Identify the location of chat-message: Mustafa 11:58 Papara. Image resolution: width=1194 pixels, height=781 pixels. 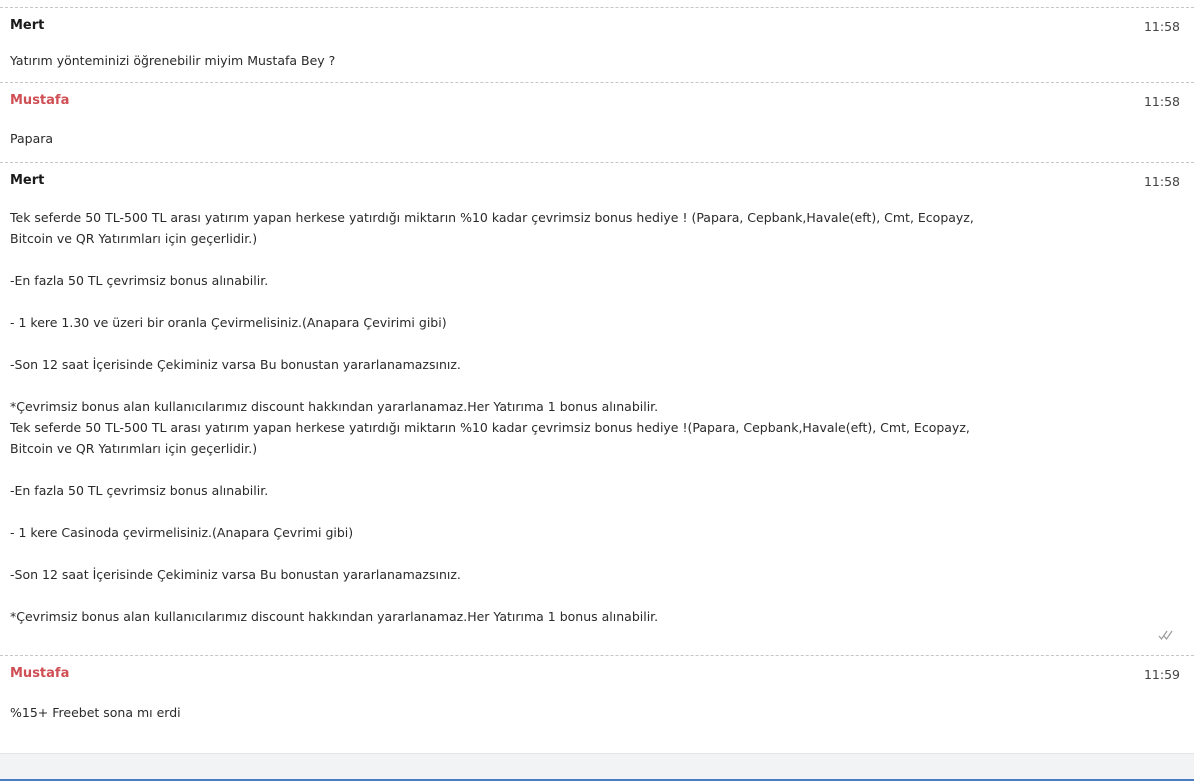
(597, 121).